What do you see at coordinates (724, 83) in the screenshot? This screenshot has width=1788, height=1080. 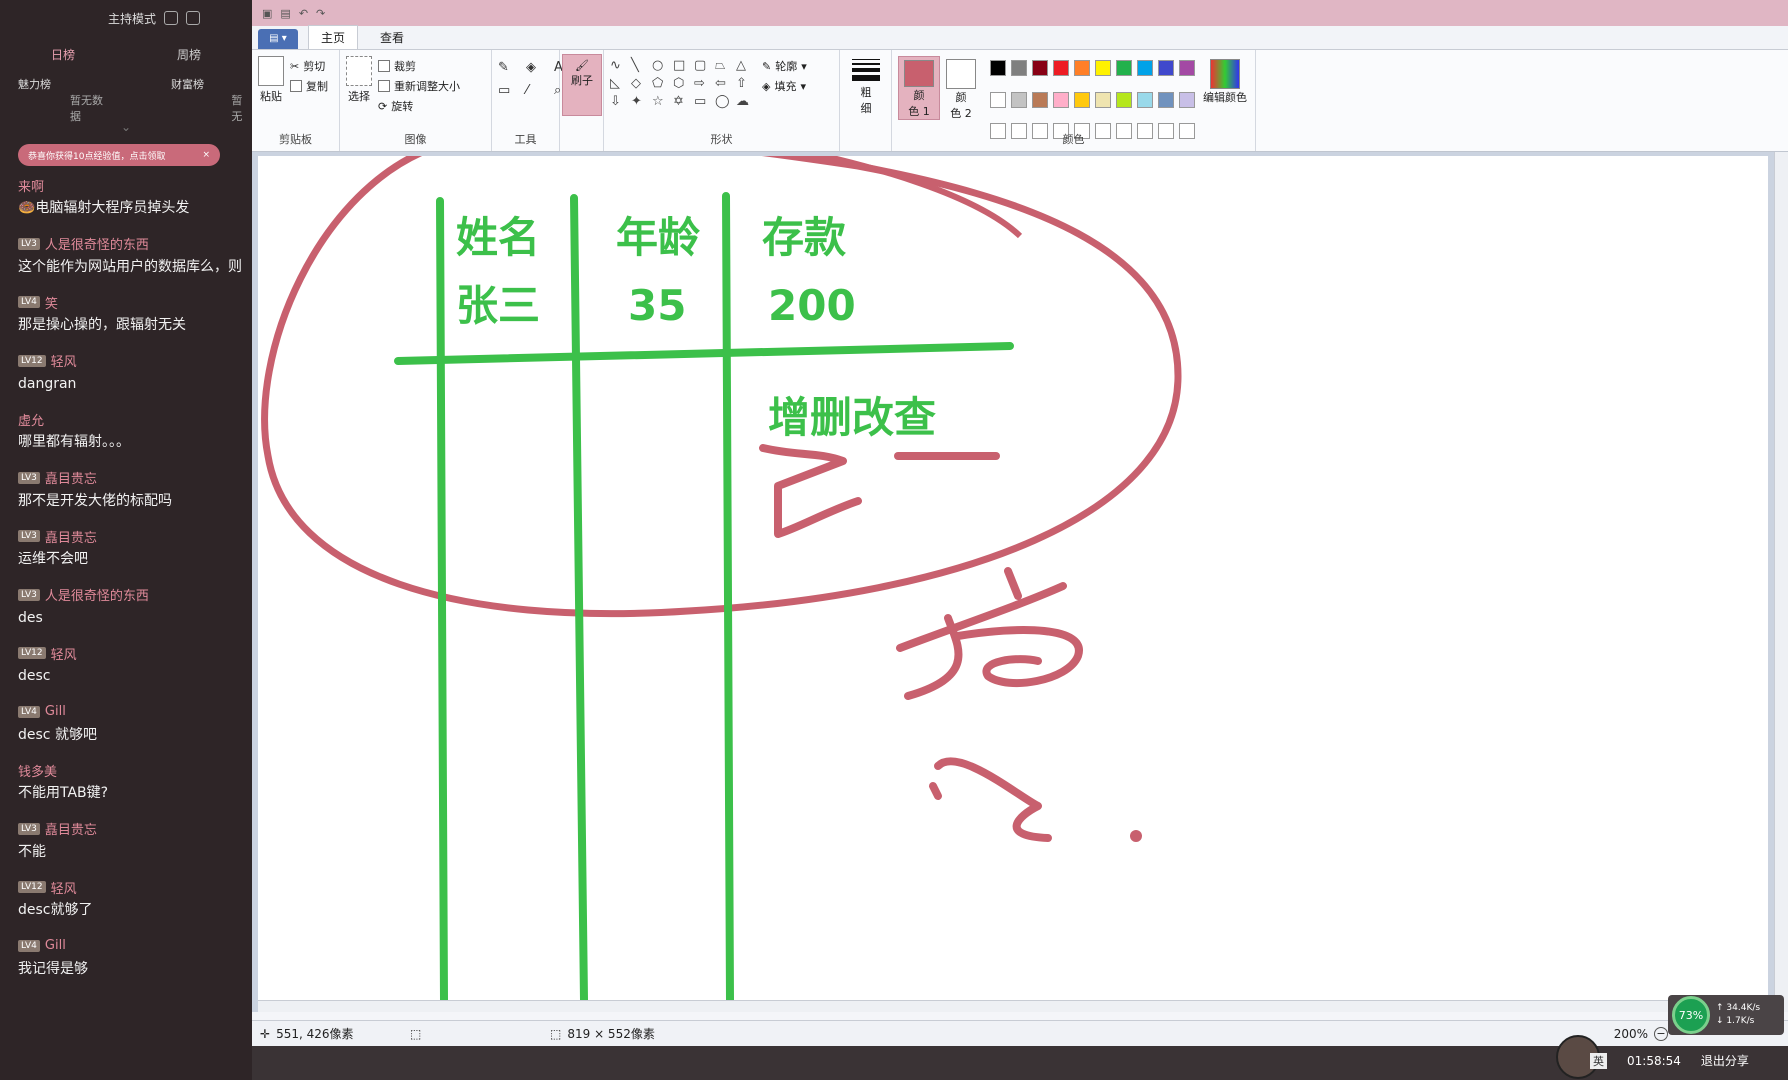 I see `left-arrow-shape-icon: ⇦` at bounding box center [724, 83].